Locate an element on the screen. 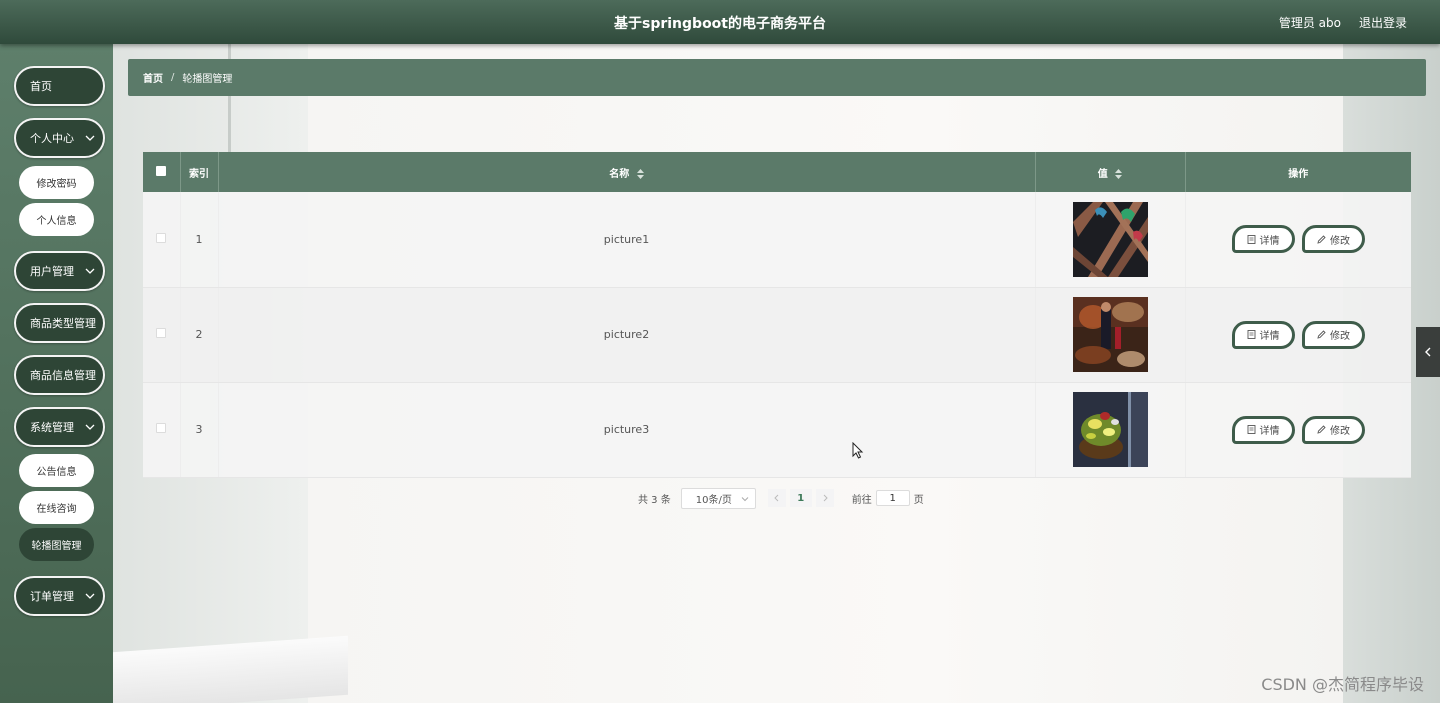  column-header-name: 名称 is located at coordinates (627, 172).